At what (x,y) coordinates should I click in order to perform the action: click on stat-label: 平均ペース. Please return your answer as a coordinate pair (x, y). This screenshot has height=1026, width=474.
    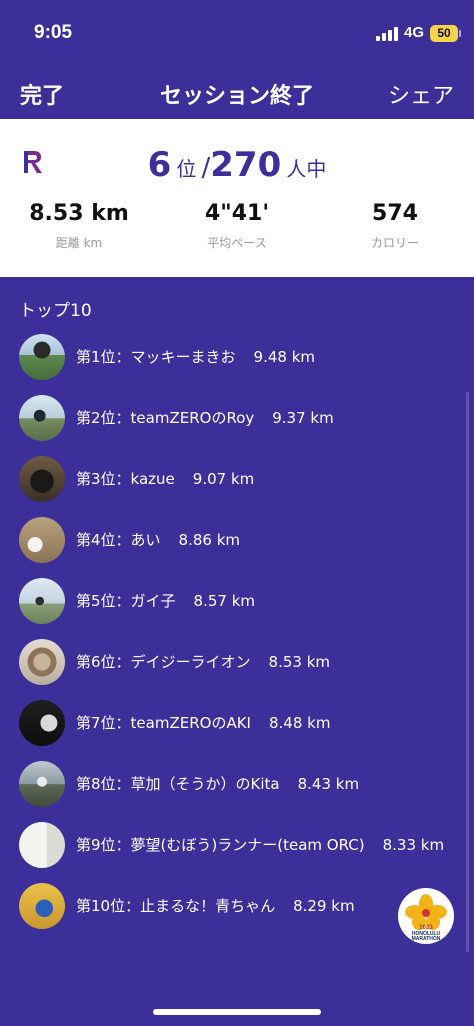
    Looking at the image, I should click on (237, 243).